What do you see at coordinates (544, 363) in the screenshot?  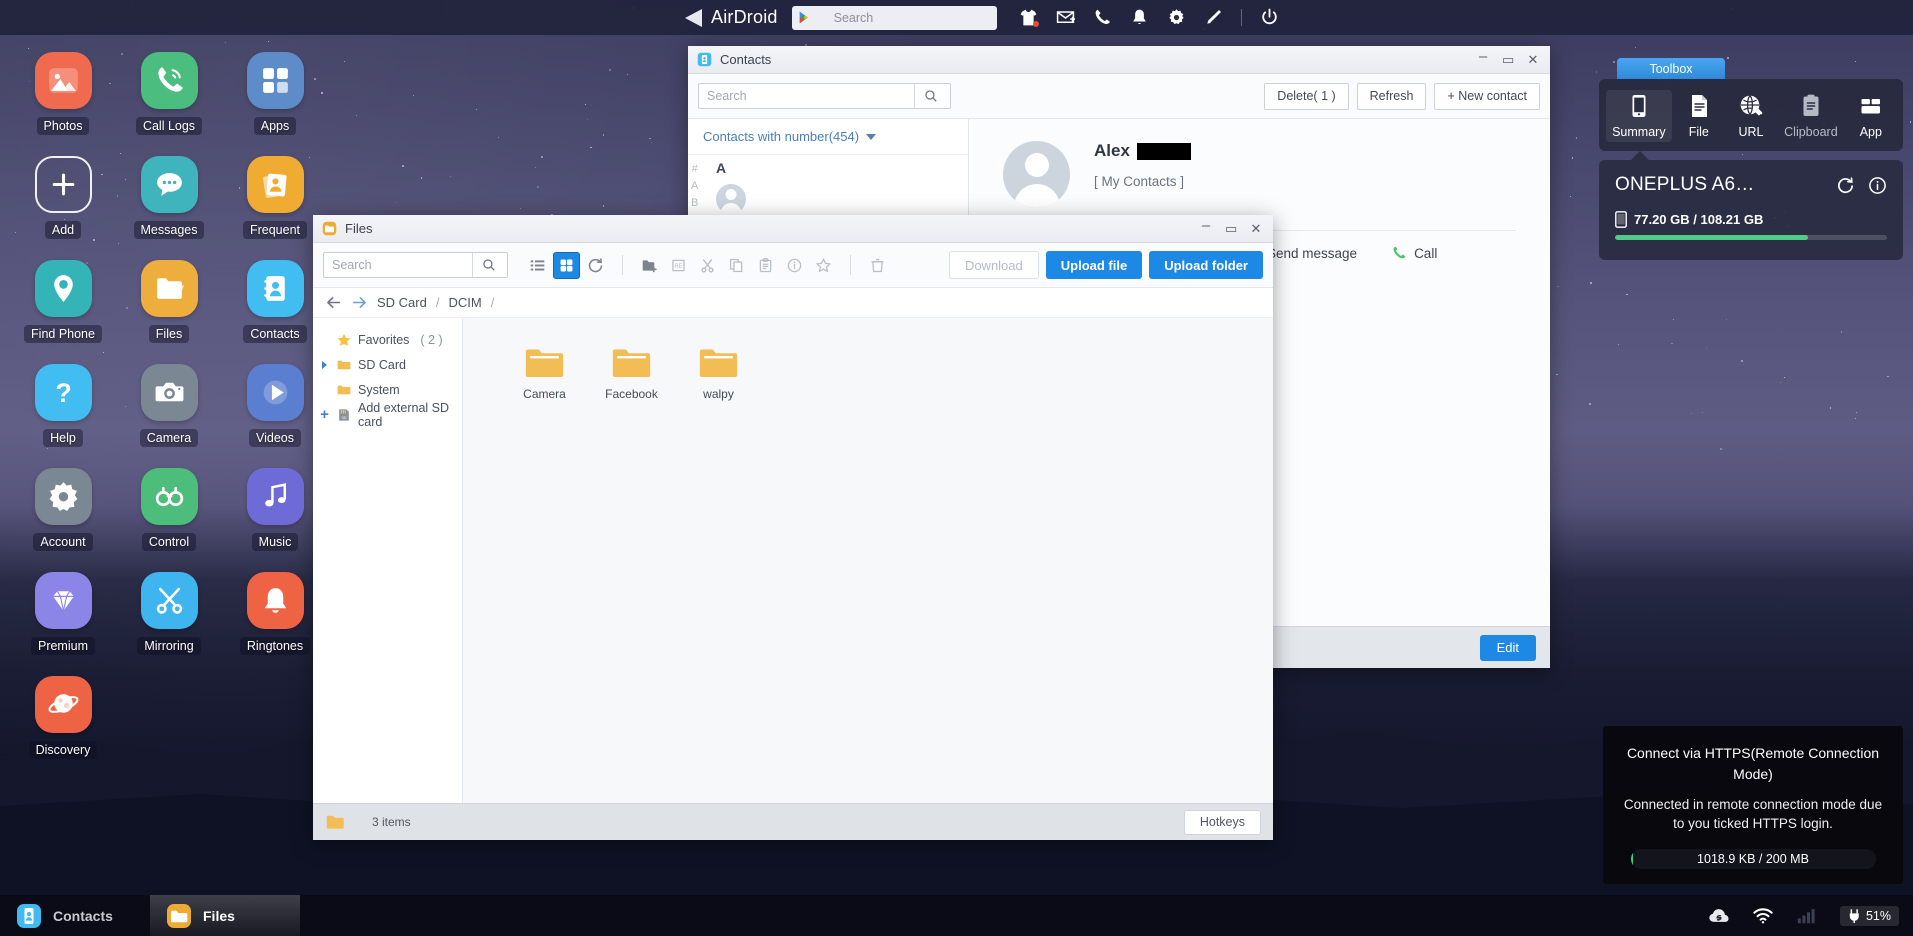 I see `folder-icon` at bounding box center [544, 363].